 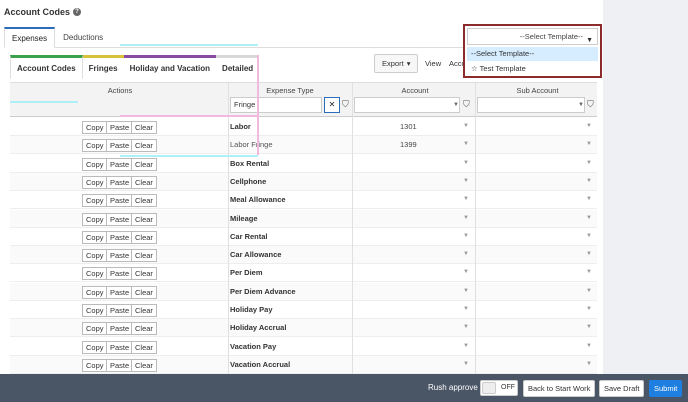 I want to click on expense-type-cell: Vacation Pay, so click(x=253, y=346).